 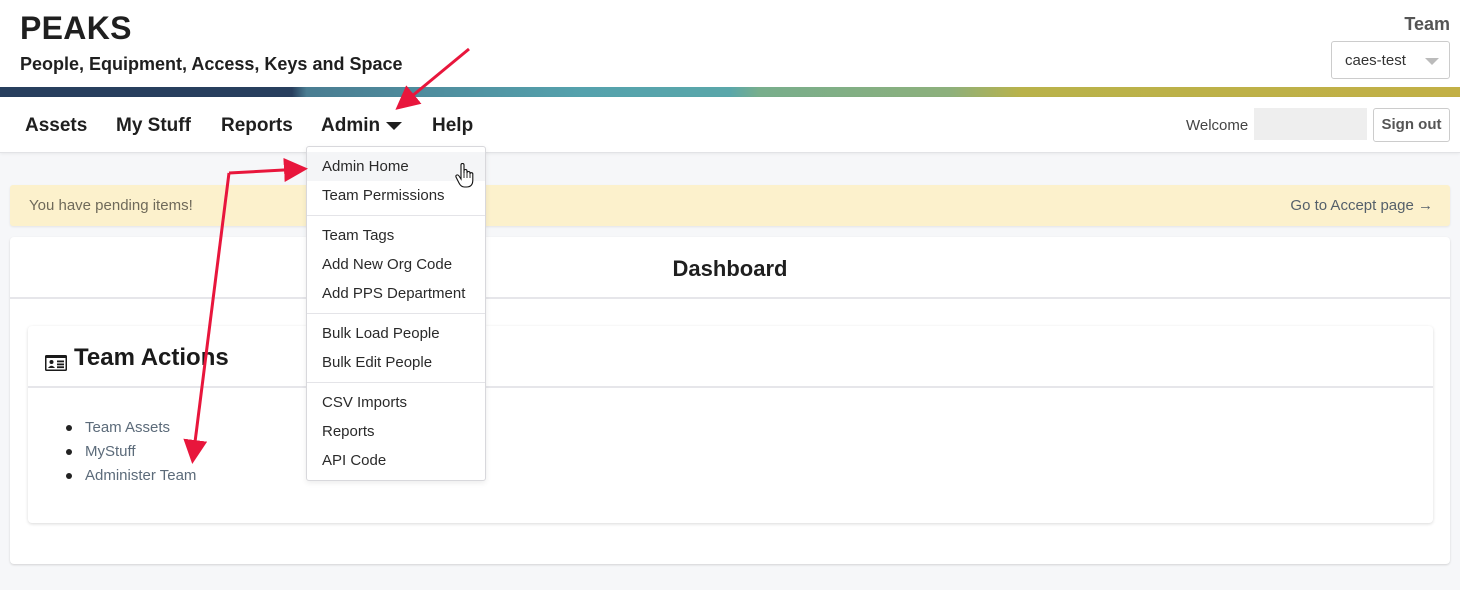 I want to click on nav-my-stuff: My Stuff, so click(x=153, y=126).